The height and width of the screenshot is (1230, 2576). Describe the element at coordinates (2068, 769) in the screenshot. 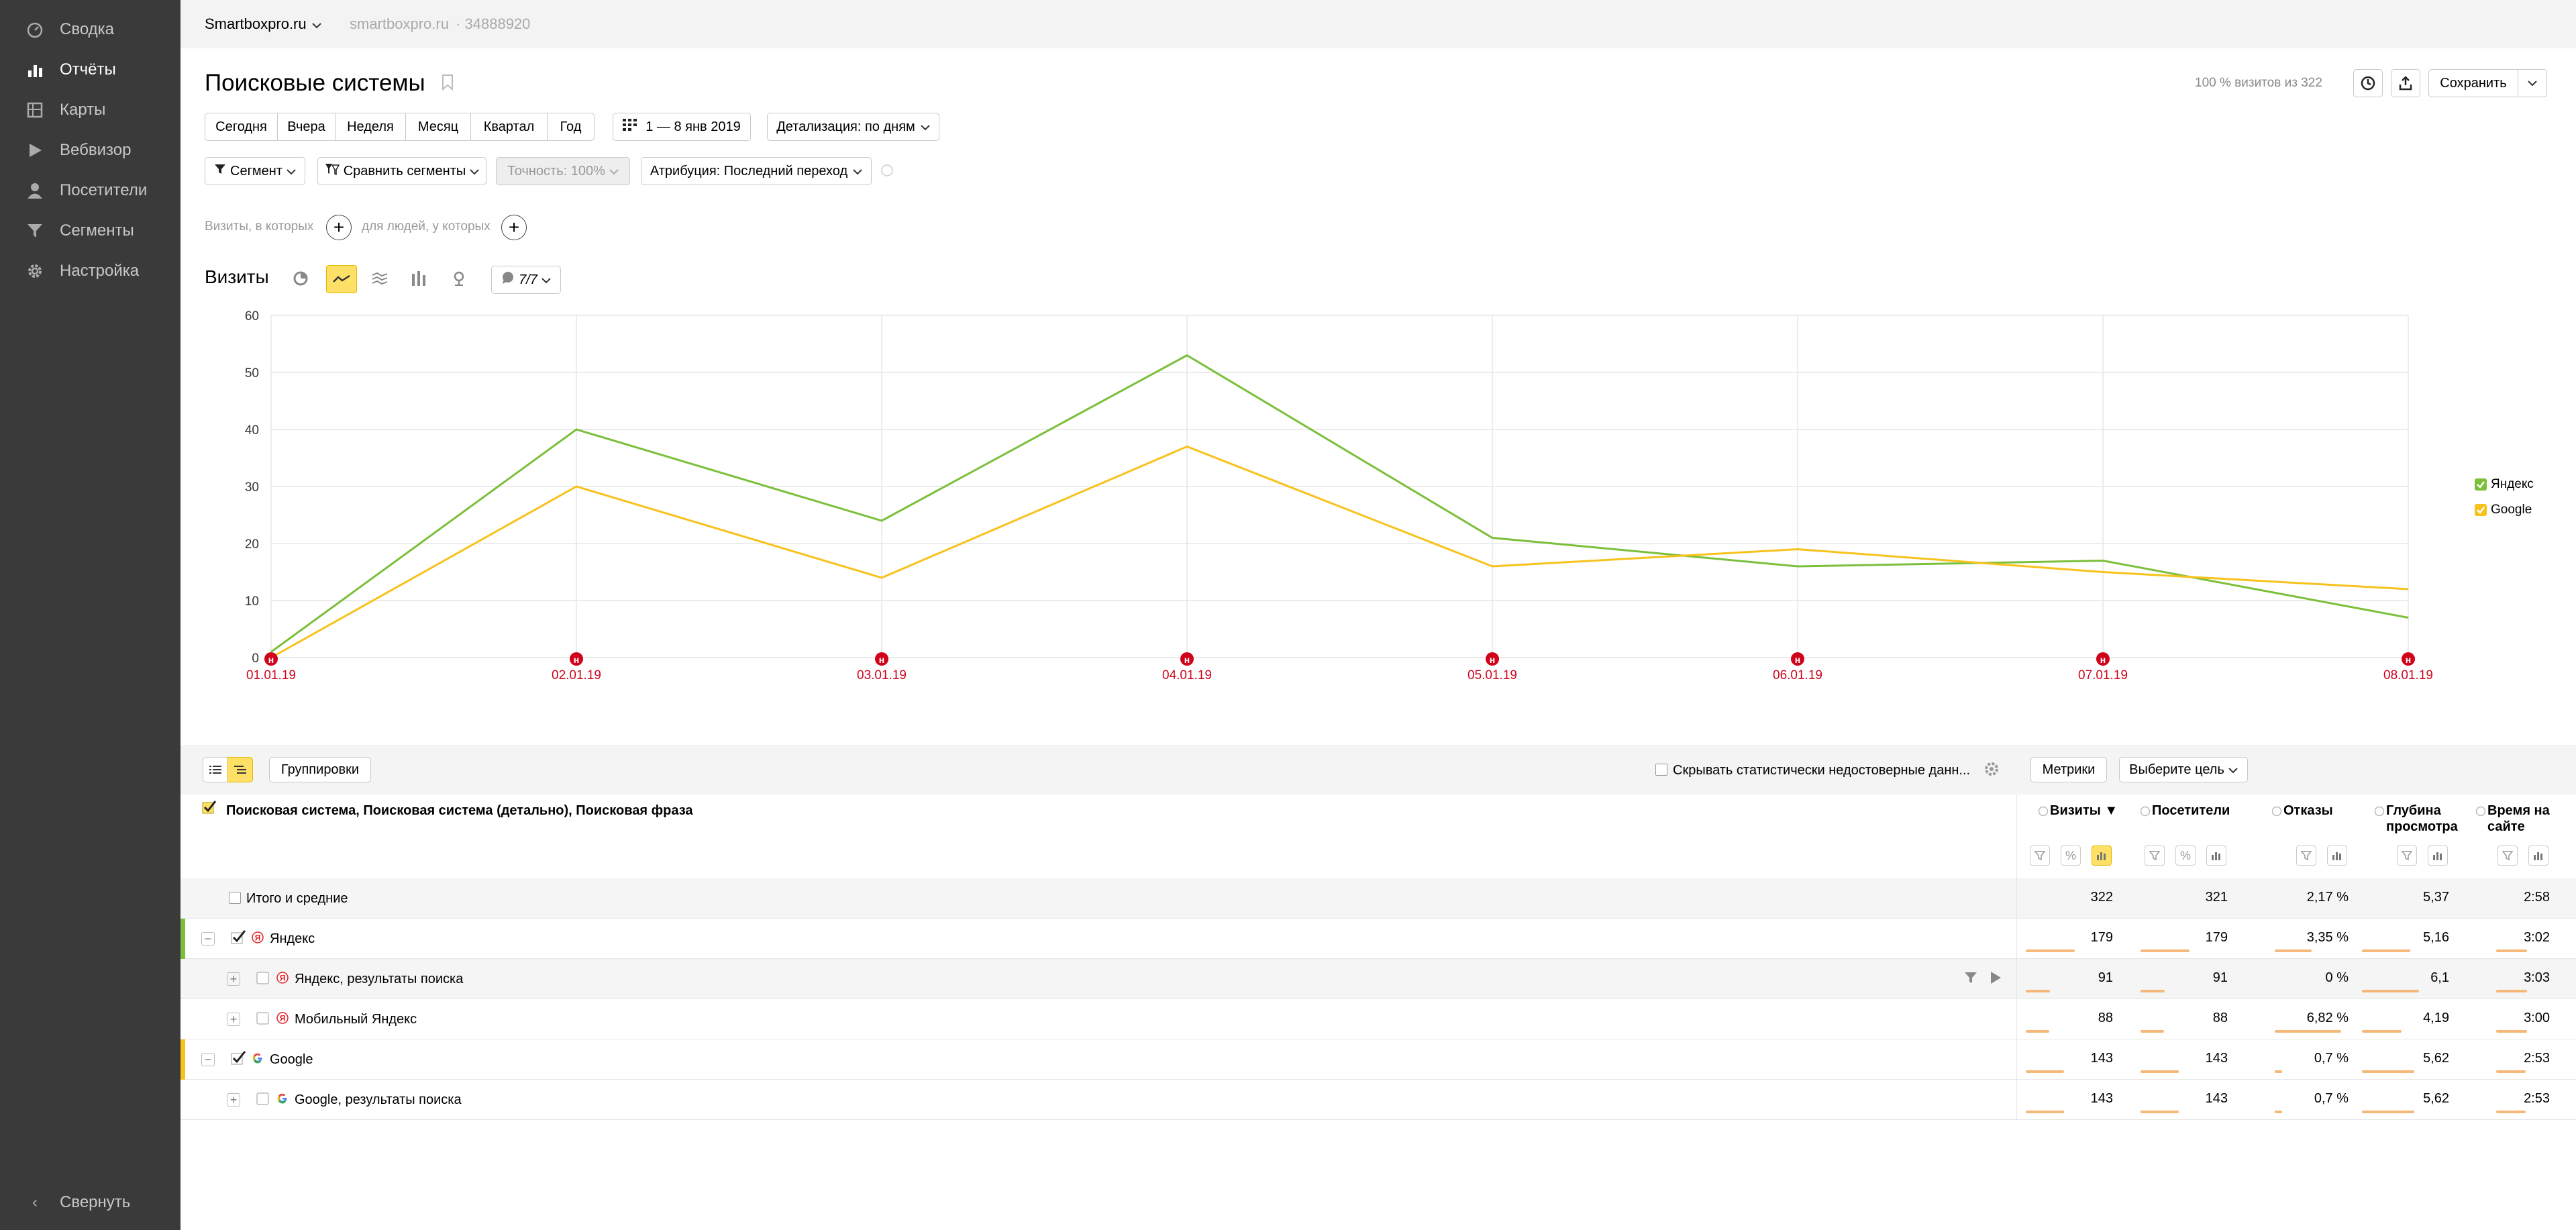

I see `metrics-button: Метрики` at that location.